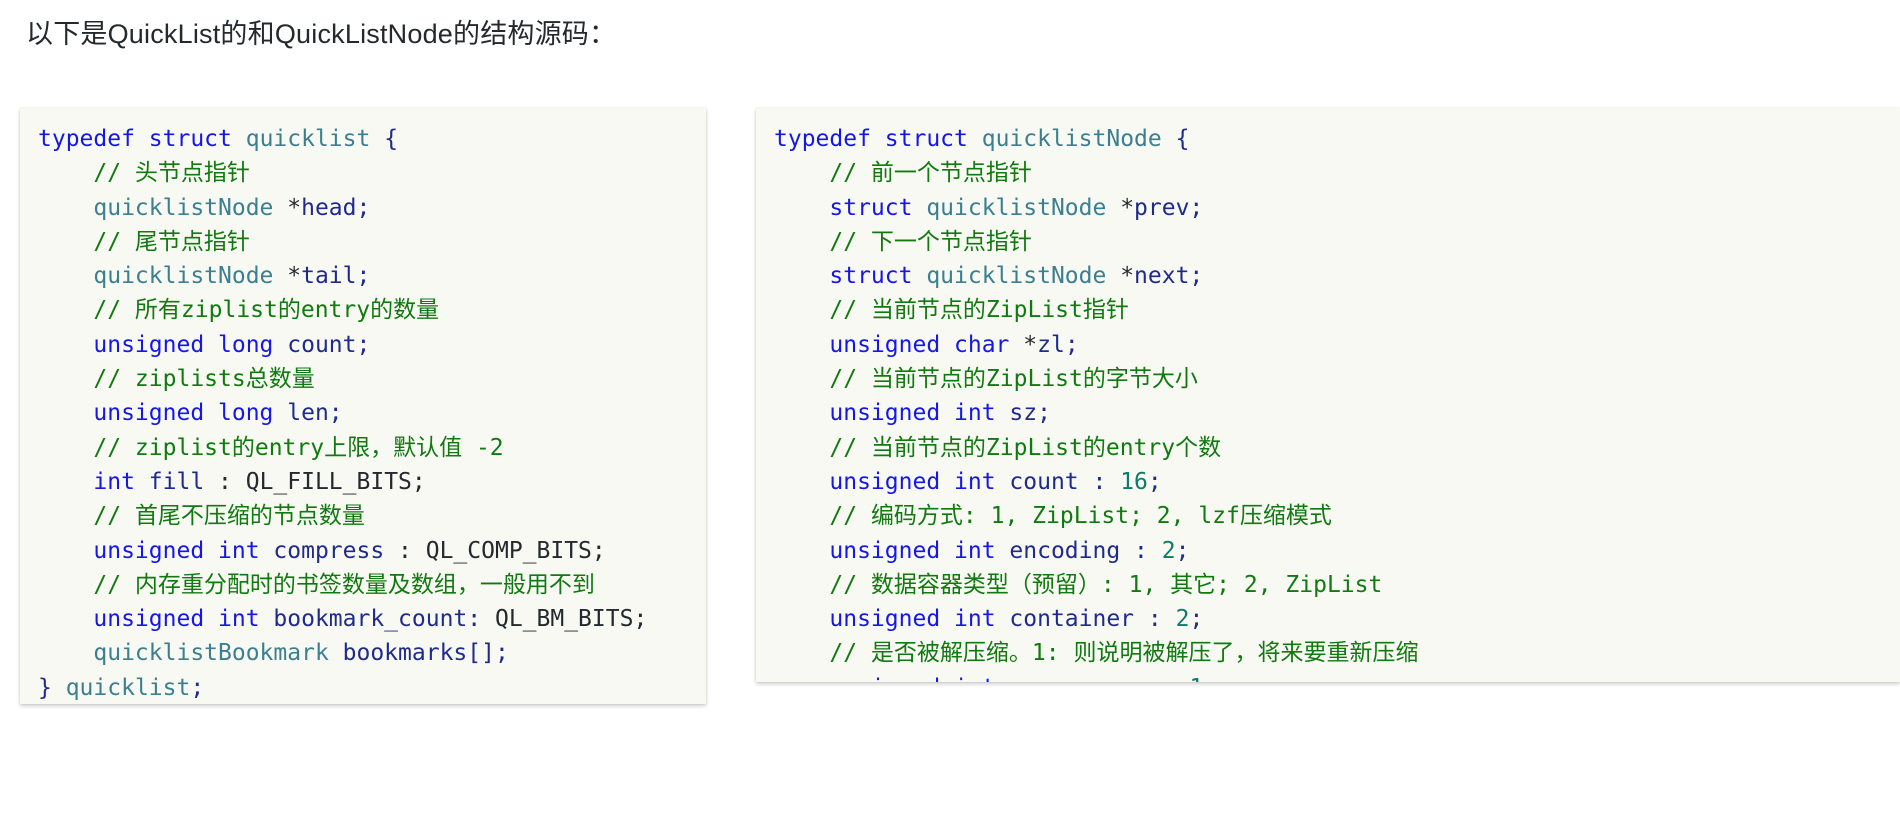  I want to click on code-line: // 内存重分配时的书签数量及数组，一般用不到, so click(366, 585).